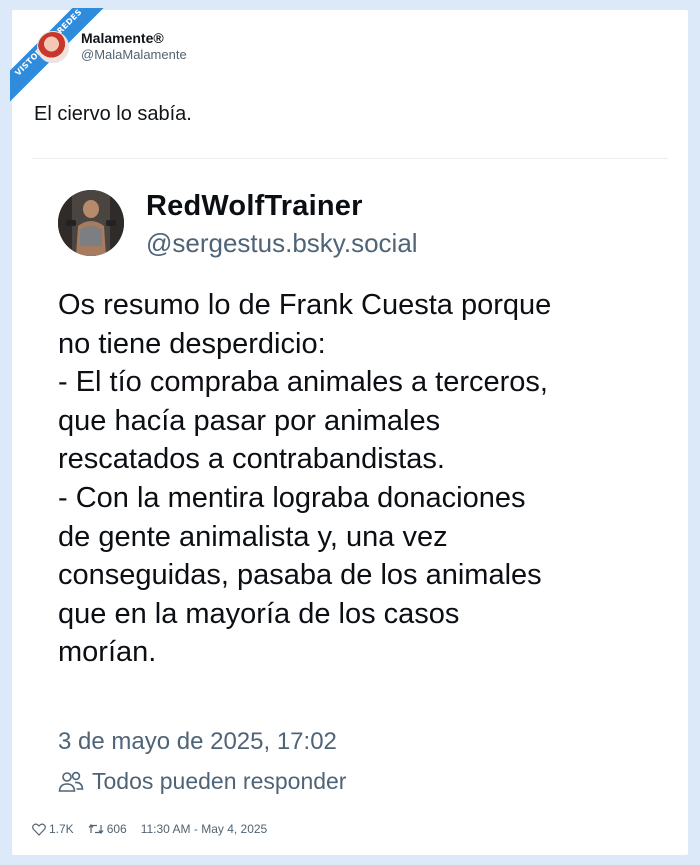 The width and height of the screenshot is (700, 865). What do you see at coordinates (305, 305) in the screenshot?
I see `body-line: Os resumo lo de Frank Cuesta porque` at bounding box center [305, 305].